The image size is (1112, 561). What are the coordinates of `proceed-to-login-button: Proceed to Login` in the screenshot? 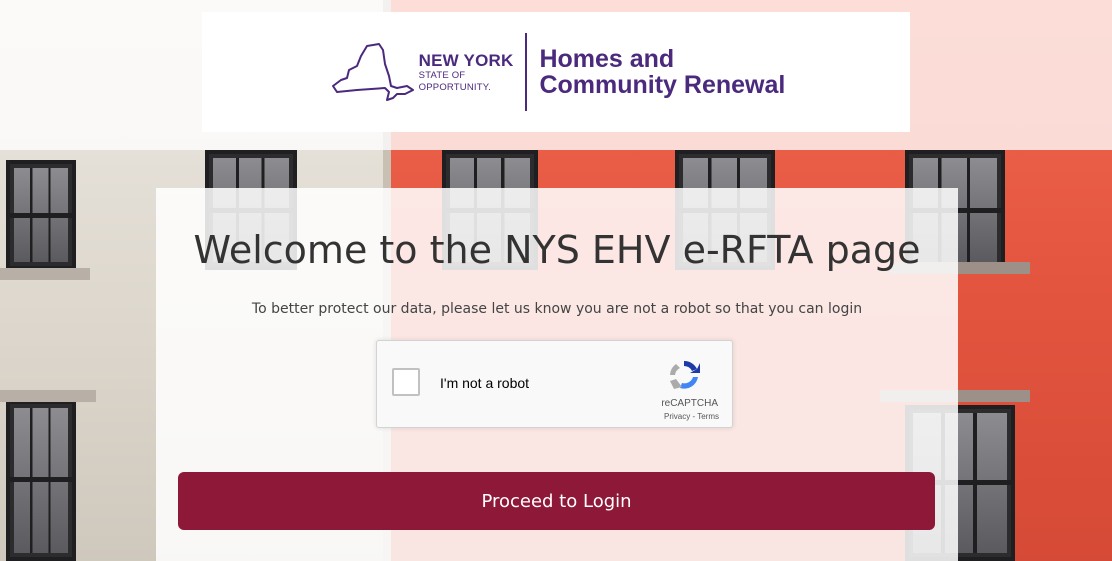 It's located at (556, 501).